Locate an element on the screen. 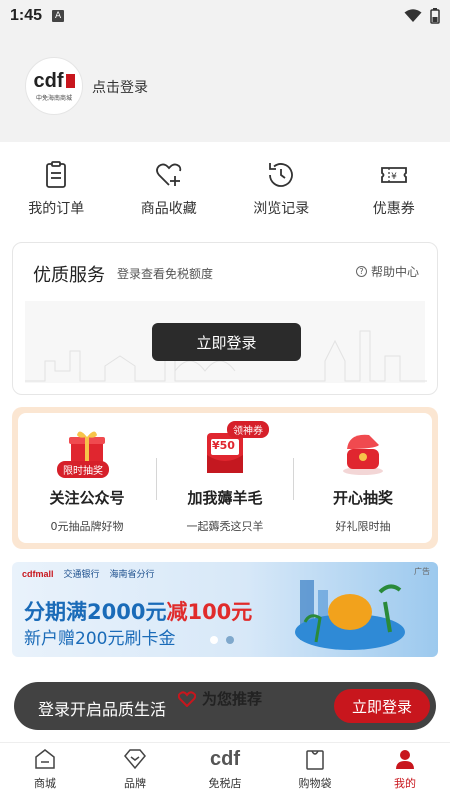 Image resolution: width=450 pixels, height=800 pixels. quick-link-label: 商品收藏 is located at coordinates (168, 209).